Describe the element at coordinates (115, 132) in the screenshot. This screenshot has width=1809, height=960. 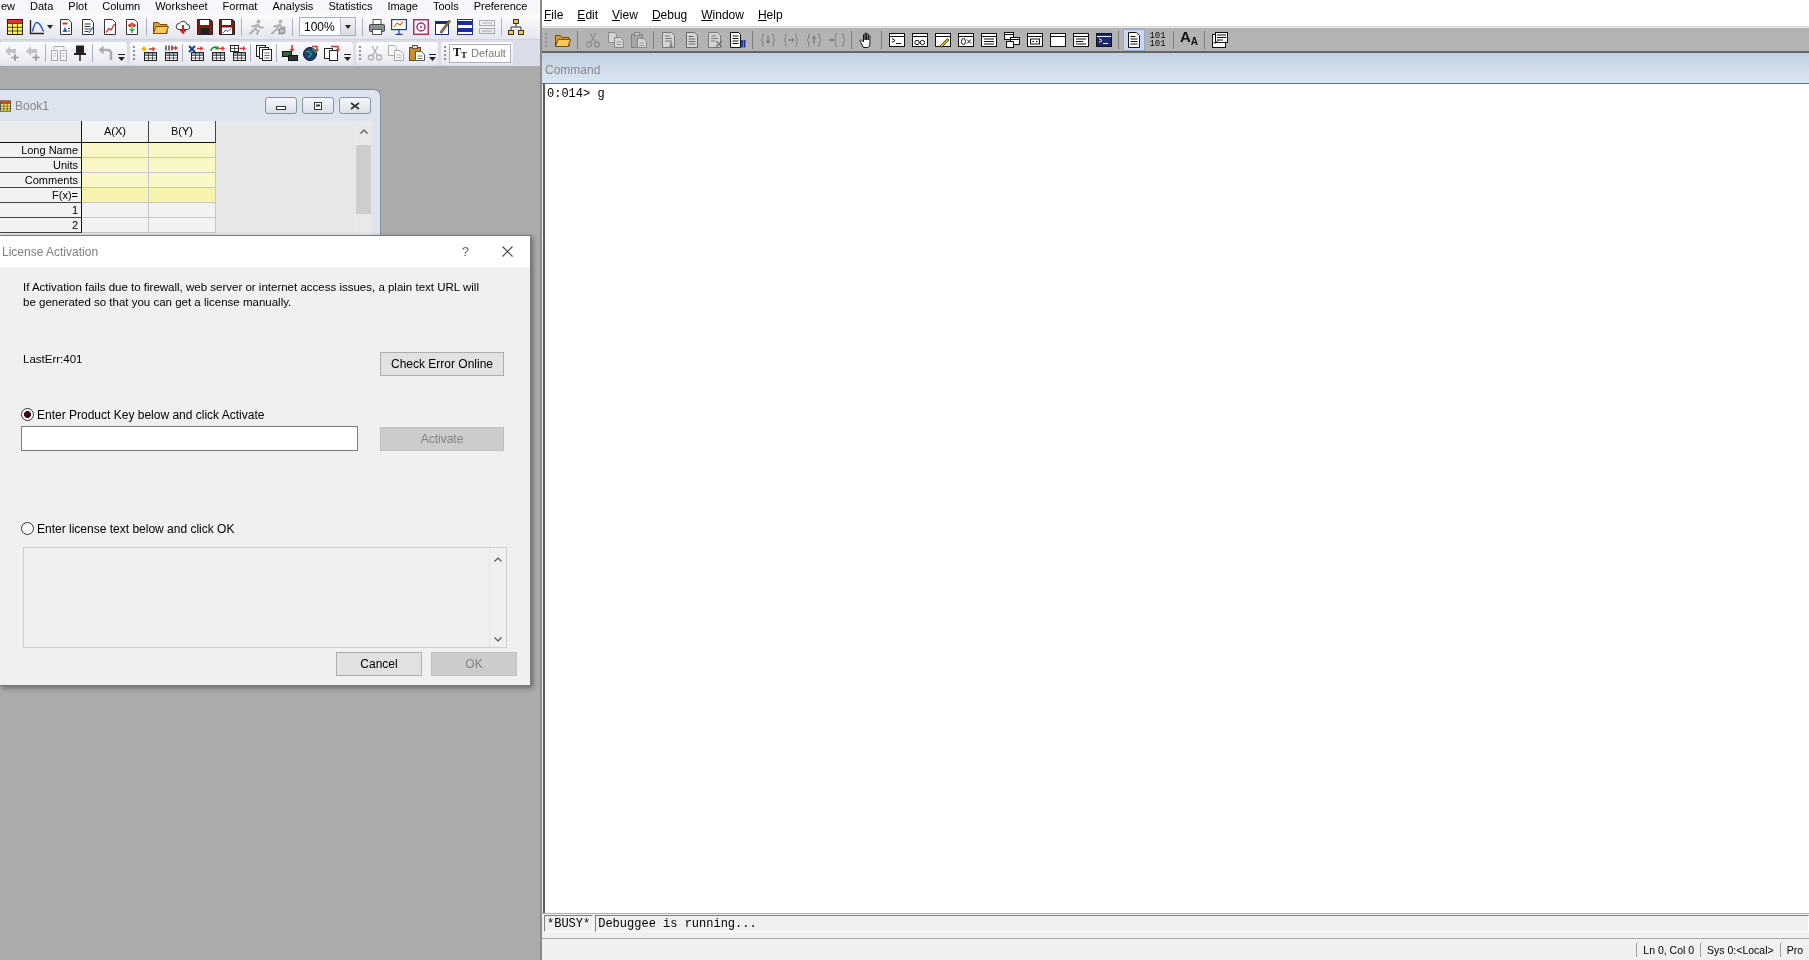
I see `column-header: A(X)` at that location.